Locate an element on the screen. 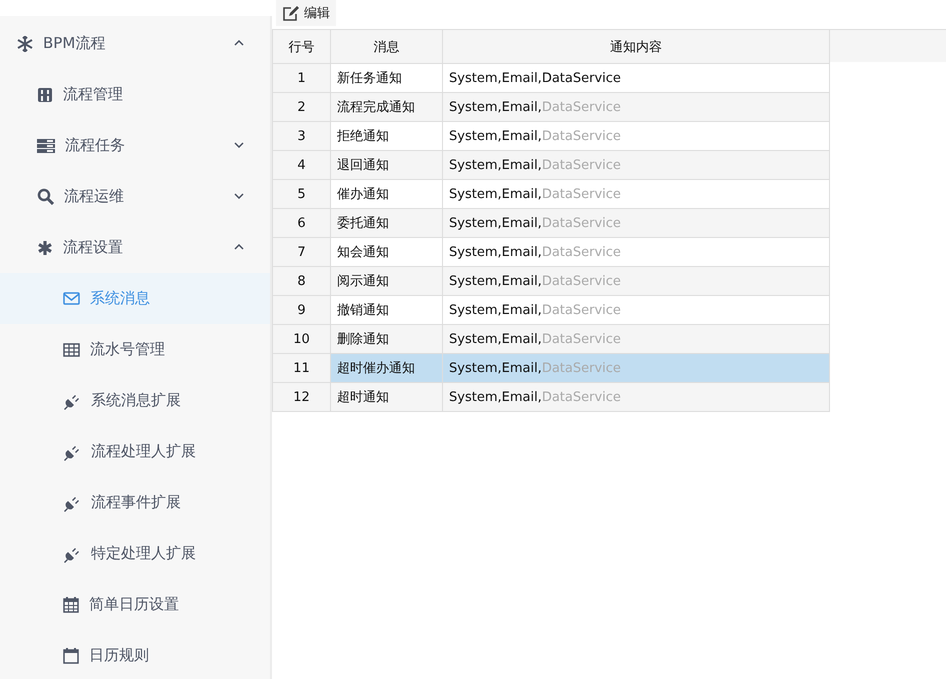 This screenshot has height=679, width=946. table-cell: 4 is located at coordinates (301, 165).